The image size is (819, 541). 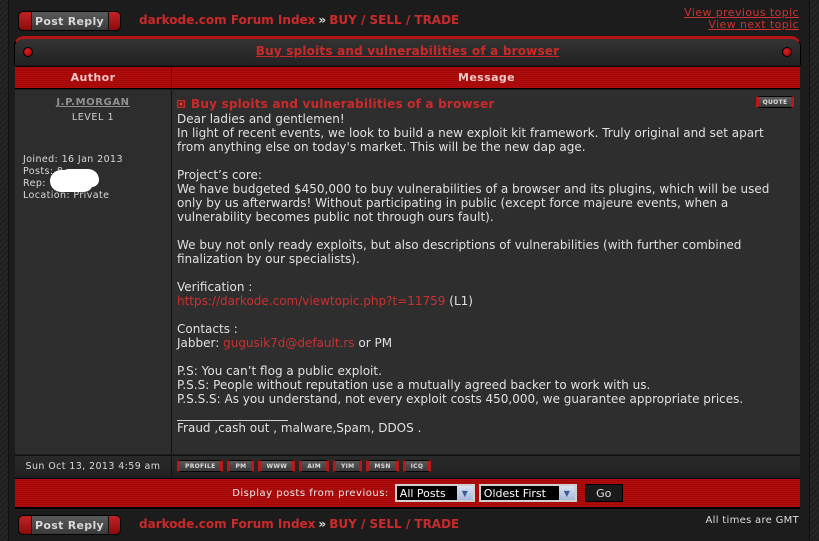 What do you see at coordinates (279, 371) in the screenshot?
I see `body-ps1: P.S: You can’t flog a public exploit.` at bounding box center [279, 371].